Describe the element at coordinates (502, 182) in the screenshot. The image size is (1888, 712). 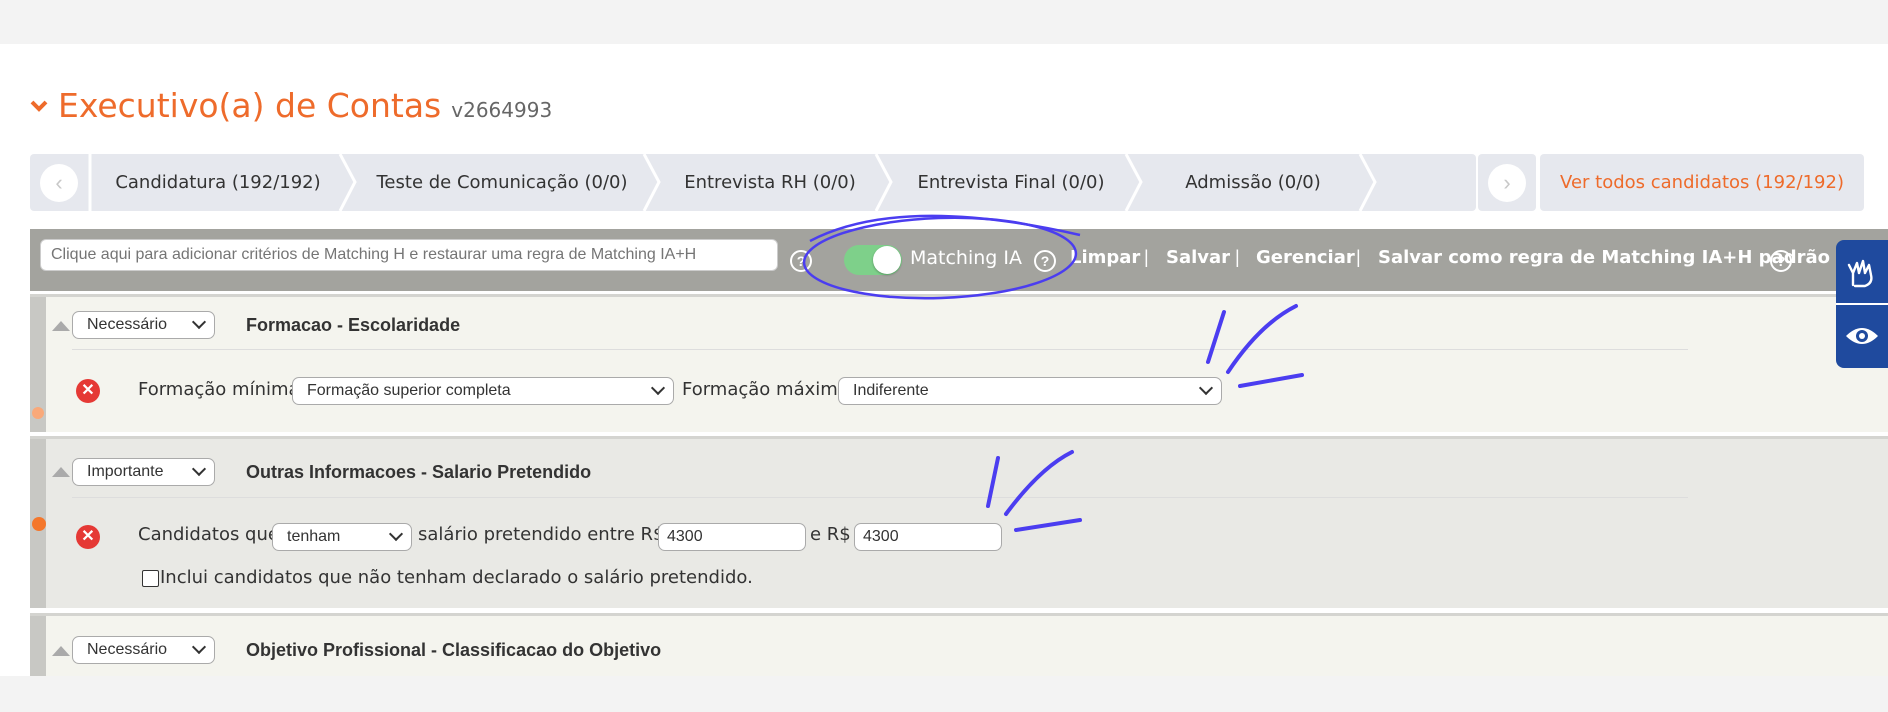
I see `stage-teste-comunicacao: Teste de Comunicação (0/0)` at that location.